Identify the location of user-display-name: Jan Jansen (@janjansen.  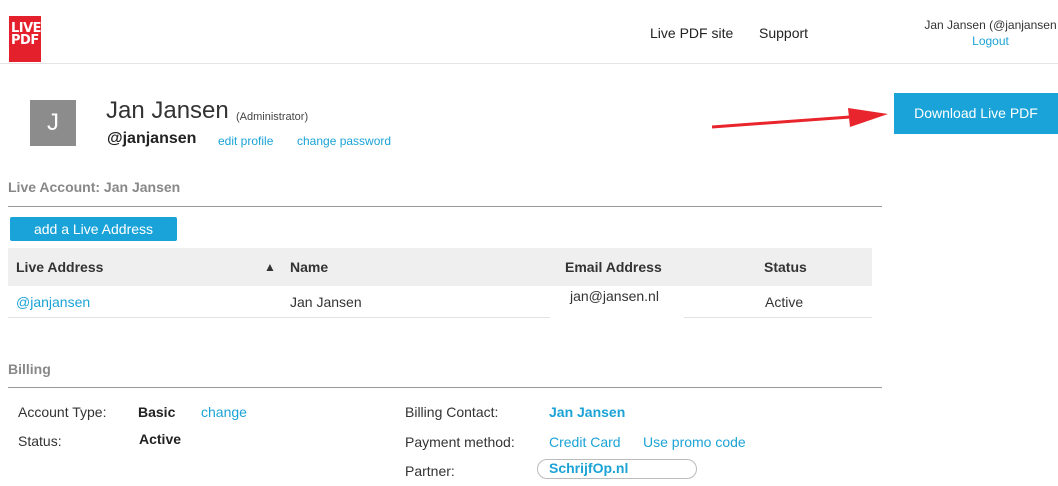
(990, 25).